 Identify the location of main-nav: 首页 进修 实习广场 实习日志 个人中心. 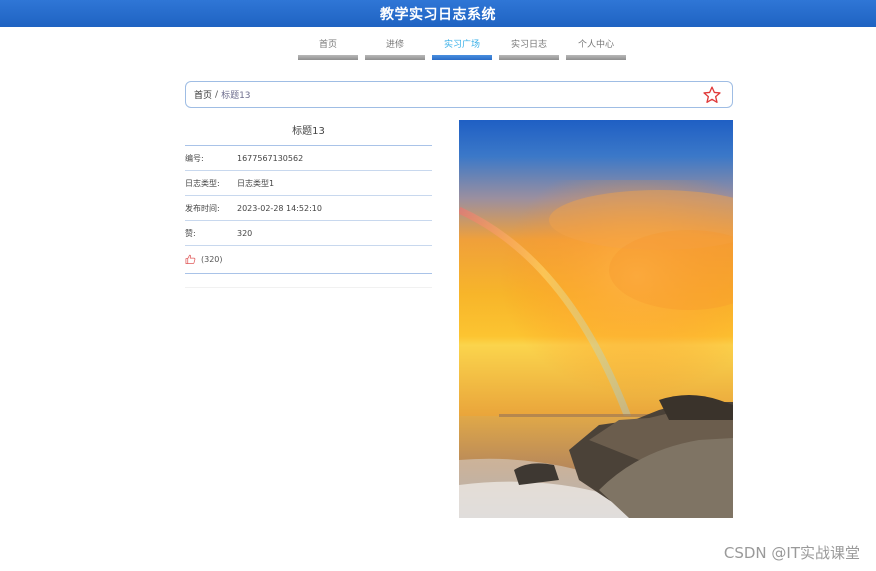
(462, 48).